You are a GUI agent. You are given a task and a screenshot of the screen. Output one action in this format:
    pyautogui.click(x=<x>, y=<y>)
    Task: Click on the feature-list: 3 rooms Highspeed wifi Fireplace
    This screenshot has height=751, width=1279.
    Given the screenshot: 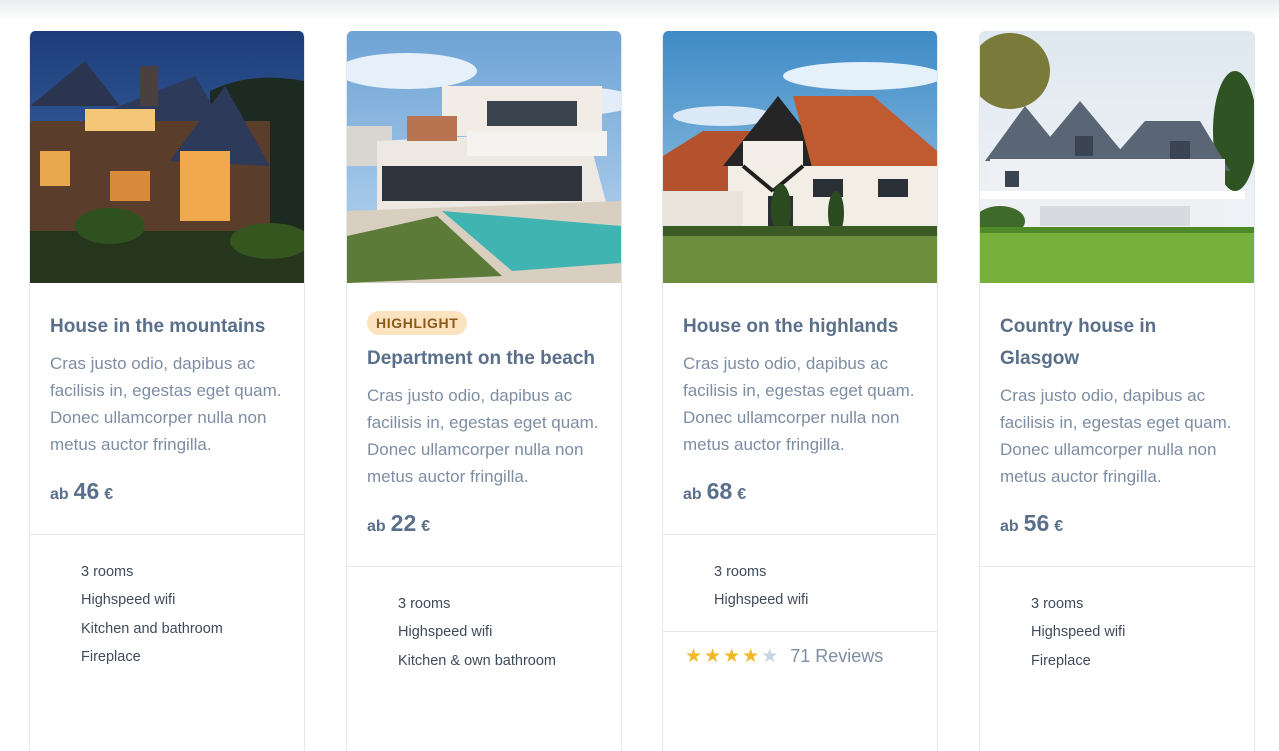 What is the action you would take?
    pyautogui.click(x=1117, y=621)
    